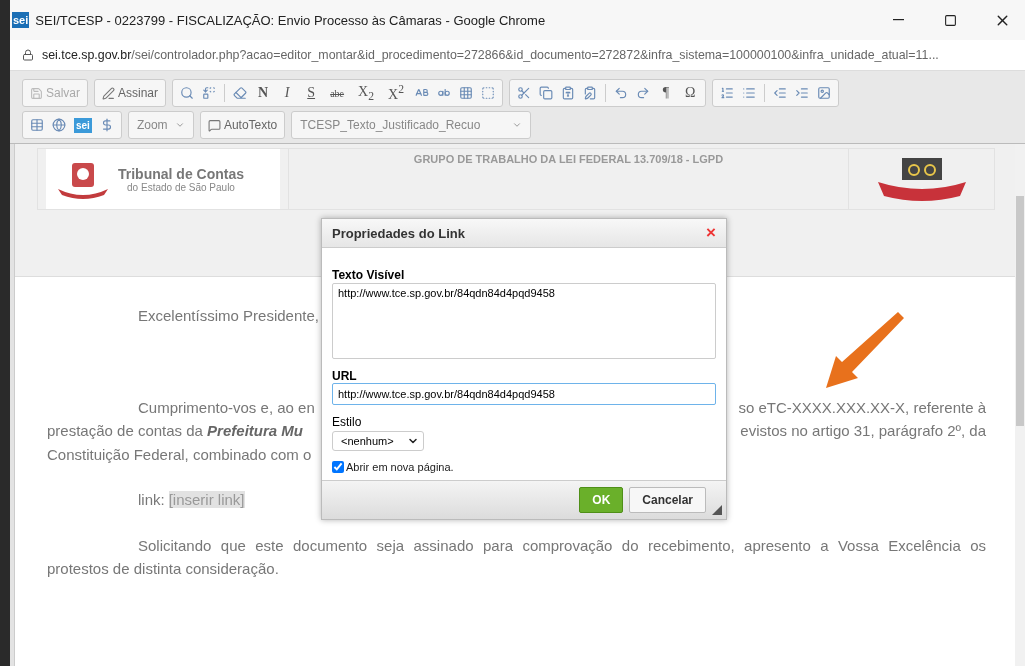 This screenshot has width=1025, height=666. I want to click on app-icon: sei, so click(21, 20).